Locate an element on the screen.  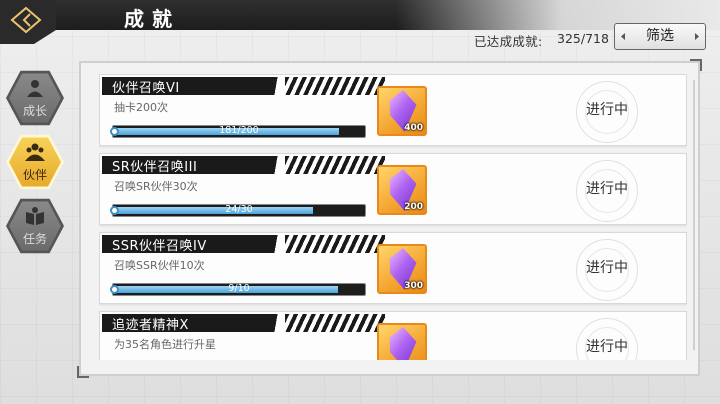
achievement-desc: 抽卡200次 is located at coordinates (141, 107).